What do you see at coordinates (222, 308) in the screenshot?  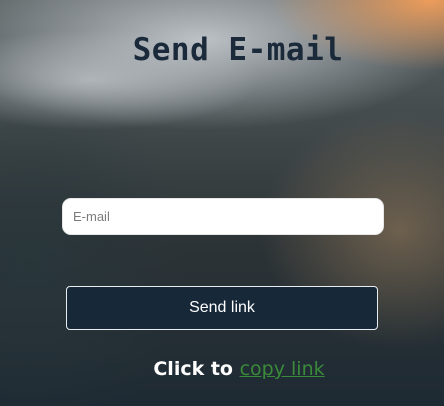 I see `send-link-button: Send link` at bounding box center [222, 308].